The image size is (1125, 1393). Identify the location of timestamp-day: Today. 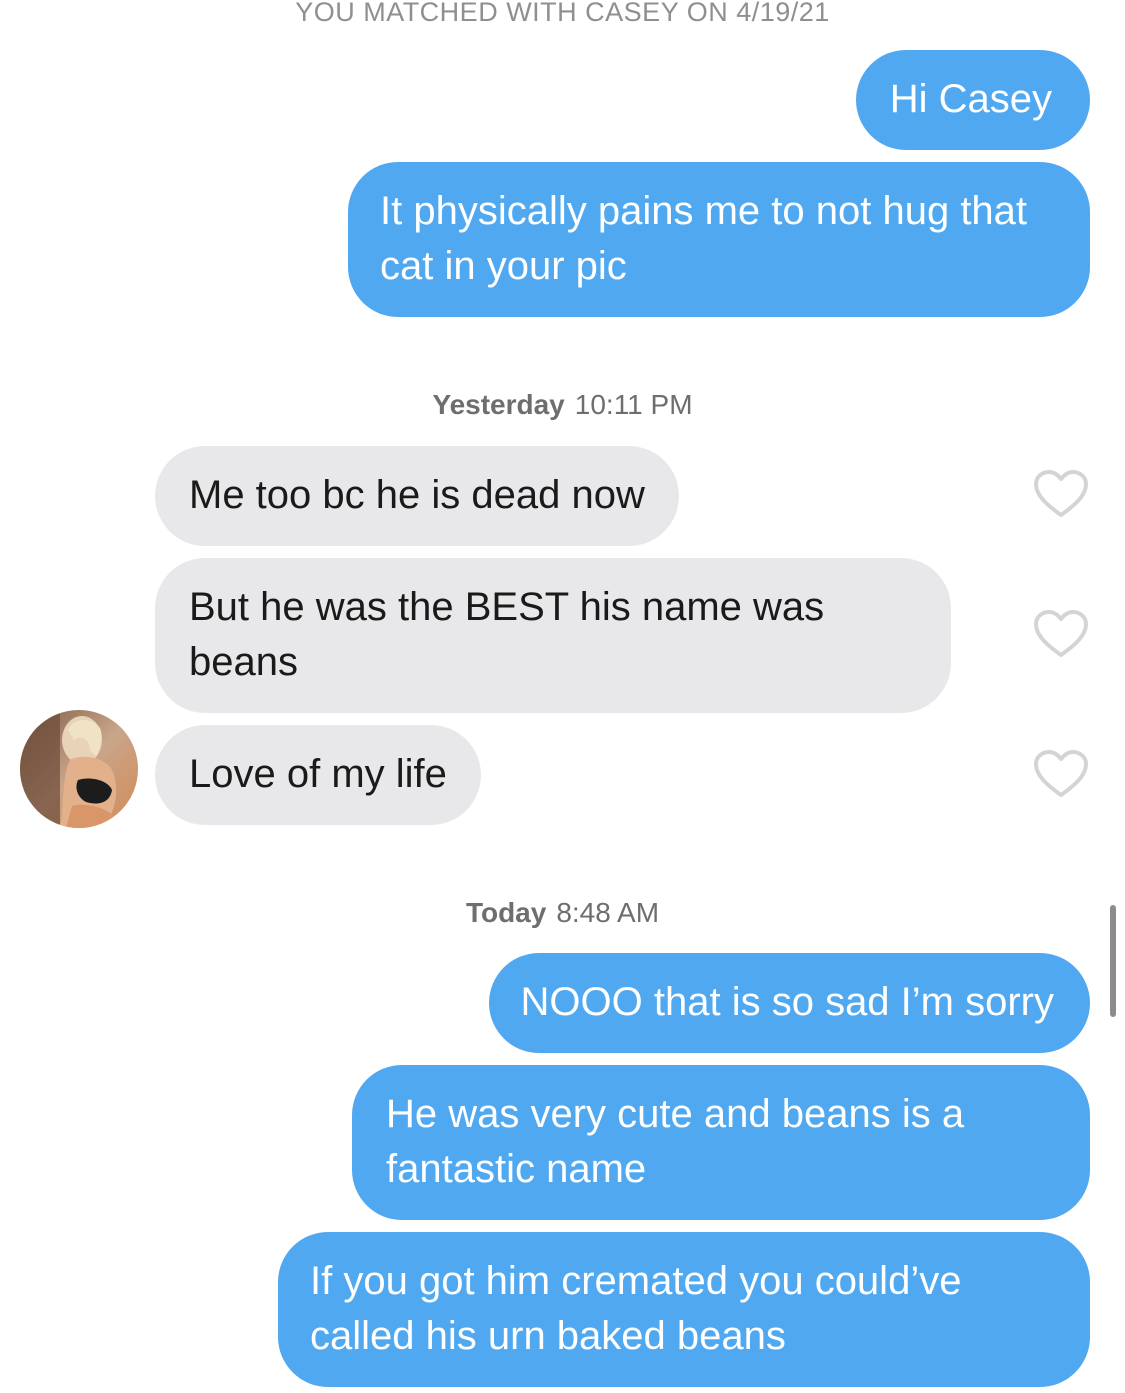
(506, 912).